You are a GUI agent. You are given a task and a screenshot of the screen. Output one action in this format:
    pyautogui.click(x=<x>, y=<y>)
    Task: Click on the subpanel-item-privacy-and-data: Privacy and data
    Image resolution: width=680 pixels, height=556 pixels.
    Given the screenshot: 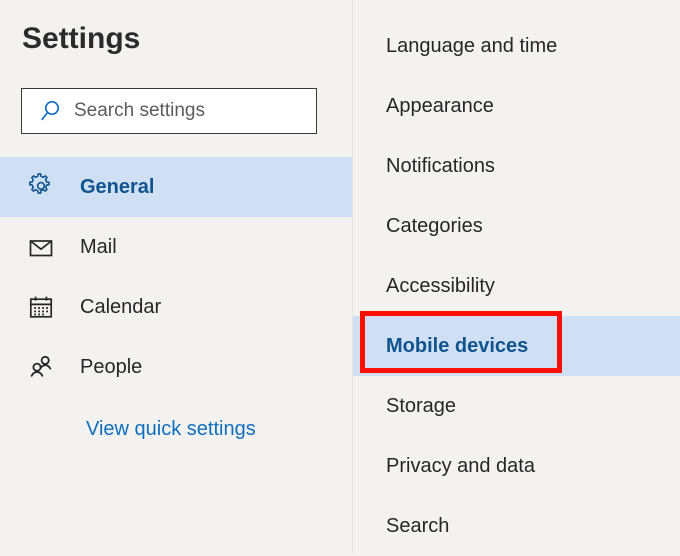 What is the action you would take?
    pyautogui.click(x=516, y=466)
    